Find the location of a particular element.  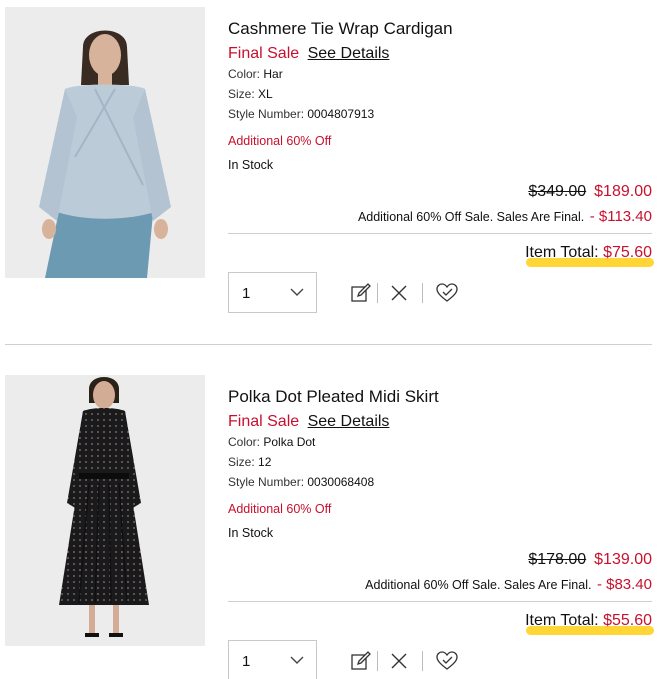

product-title: Cashmere Tie Wrap Cardigan is located at coordinates (340, 29).